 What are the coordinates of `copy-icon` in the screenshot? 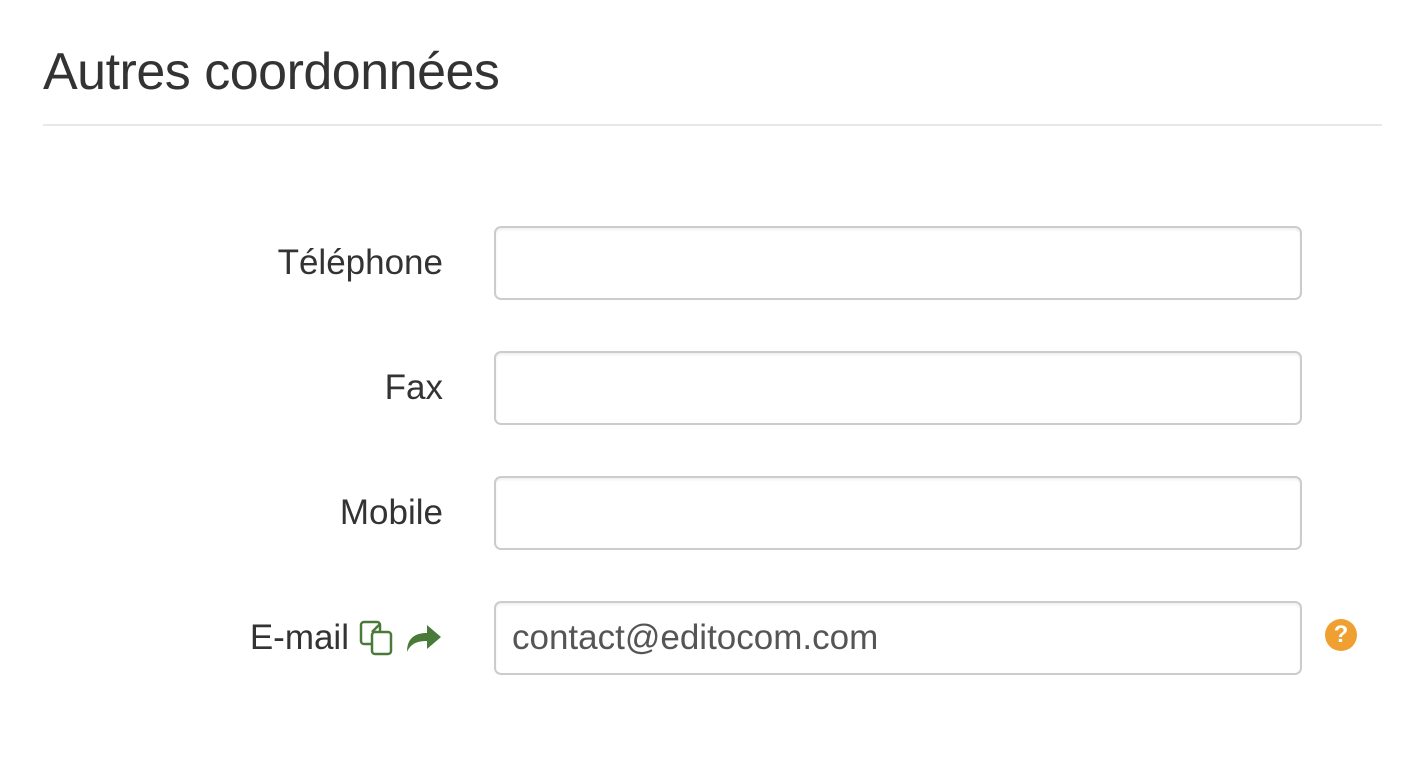 It's located at (377, 638).